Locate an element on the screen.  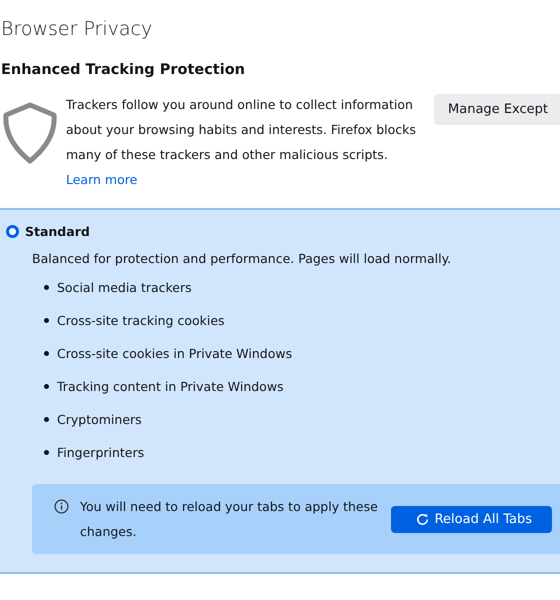
notice-text: You will need to reload your tabs to apply these changes. is located at coordinates (229, 519).